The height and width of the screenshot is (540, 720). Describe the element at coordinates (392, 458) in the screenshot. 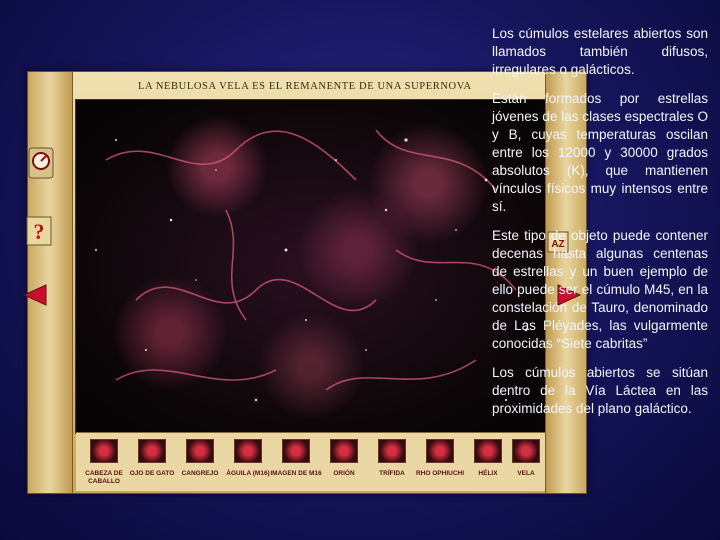

I see `thumbnail-trifida: TRÍFIDA` at that location.